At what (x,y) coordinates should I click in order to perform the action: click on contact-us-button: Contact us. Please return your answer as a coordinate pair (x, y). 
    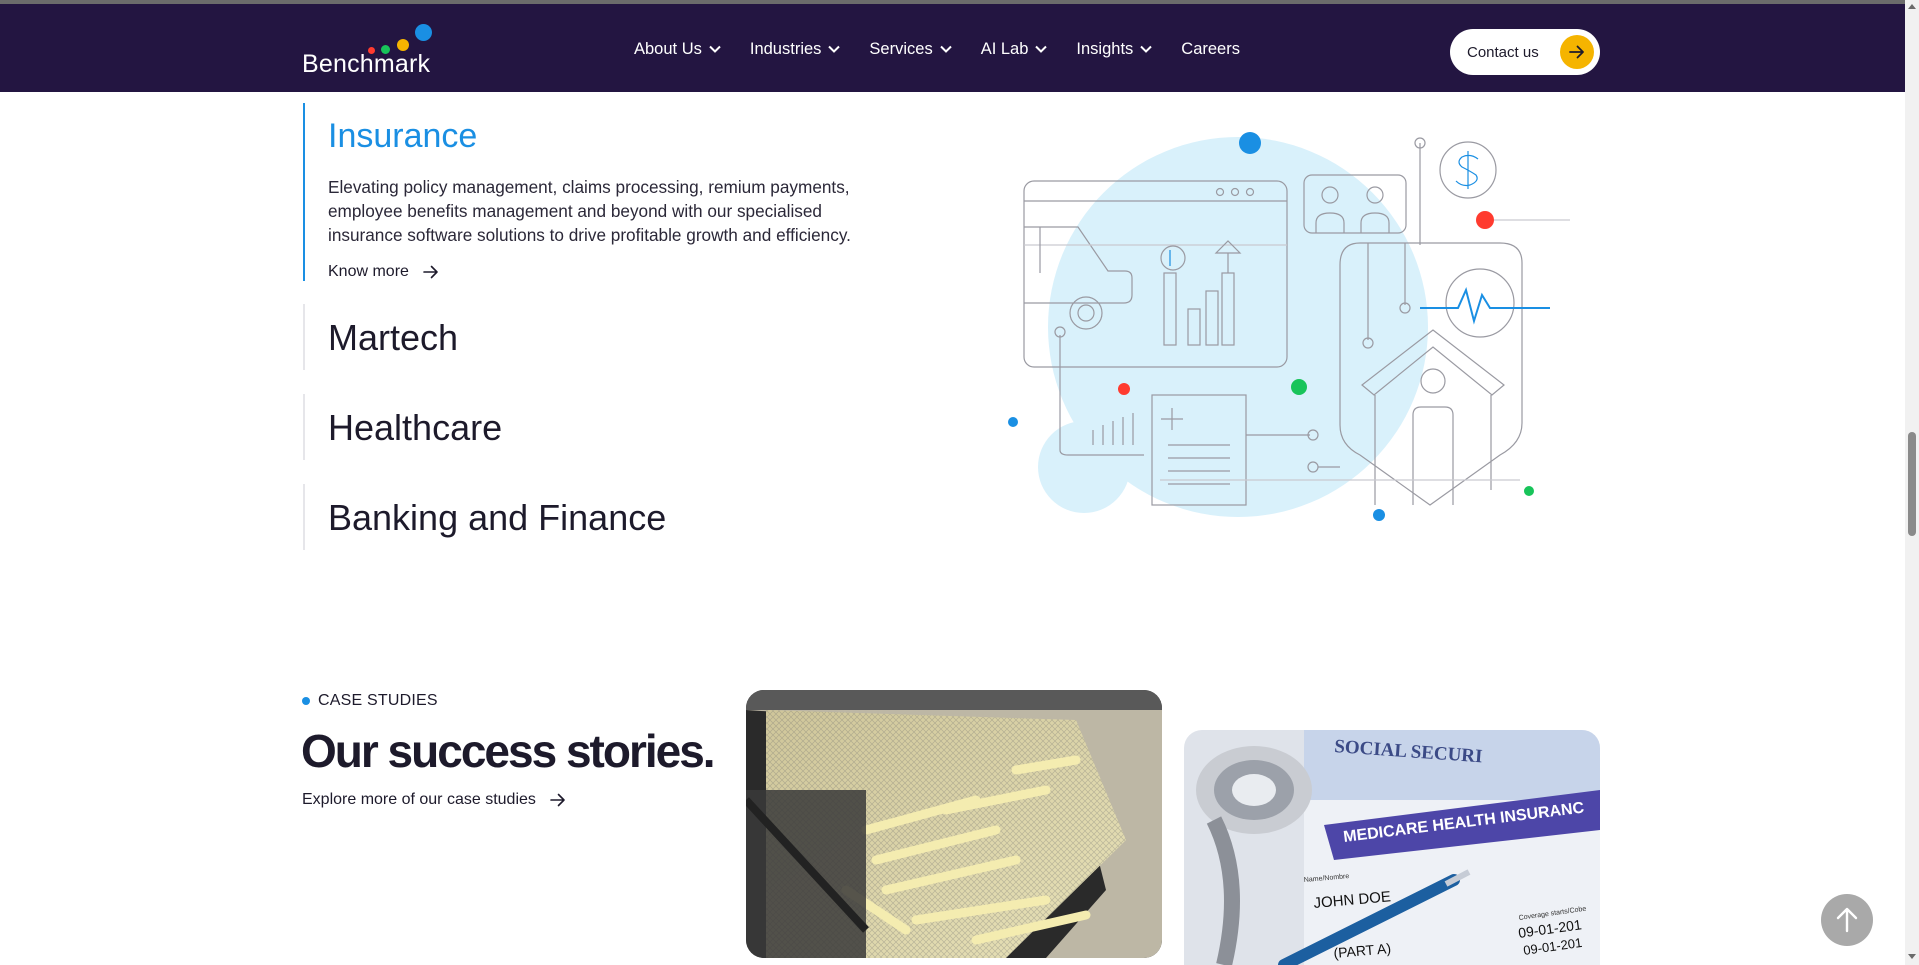
    Looking at the image, I should click on (1525, 52).